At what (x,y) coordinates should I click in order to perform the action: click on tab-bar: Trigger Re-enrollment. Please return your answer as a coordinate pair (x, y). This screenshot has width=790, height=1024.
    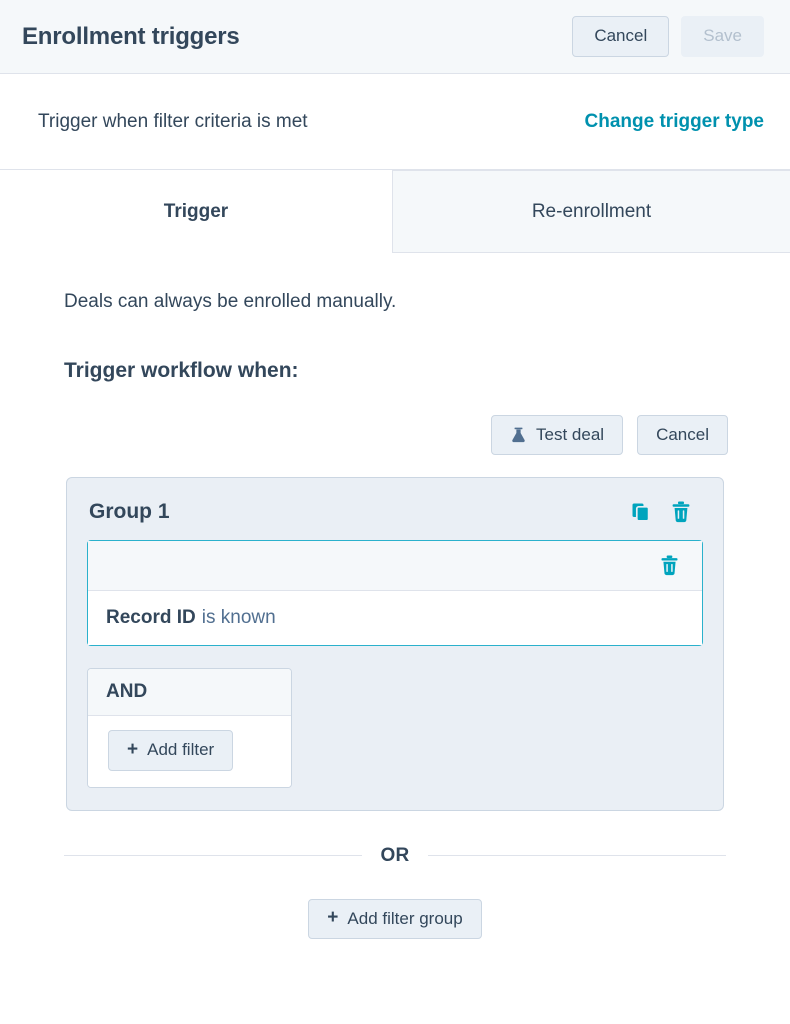
    Looking at the image, I should click on (395, 211).